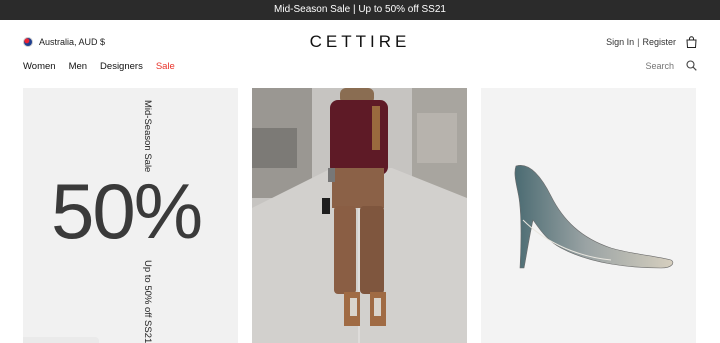 The width and height of the screenshot is (720, 343). I want to click on search-icon, so click(691, 65).